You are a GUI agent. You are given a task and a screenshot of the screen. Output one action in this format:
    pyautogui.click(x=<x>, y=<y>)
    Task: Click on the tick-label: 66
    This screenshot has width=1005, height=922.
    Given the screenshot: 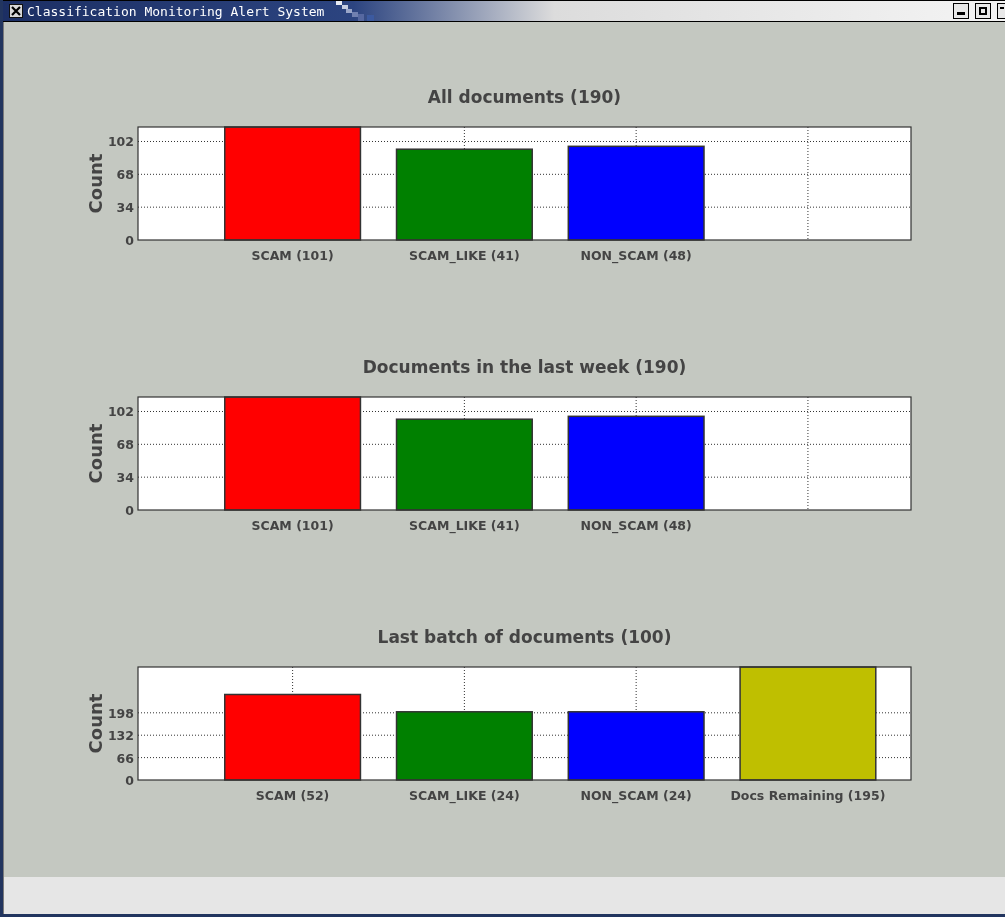 What is the action you would take?
    pyautogui.click(x=125, y=758)
    